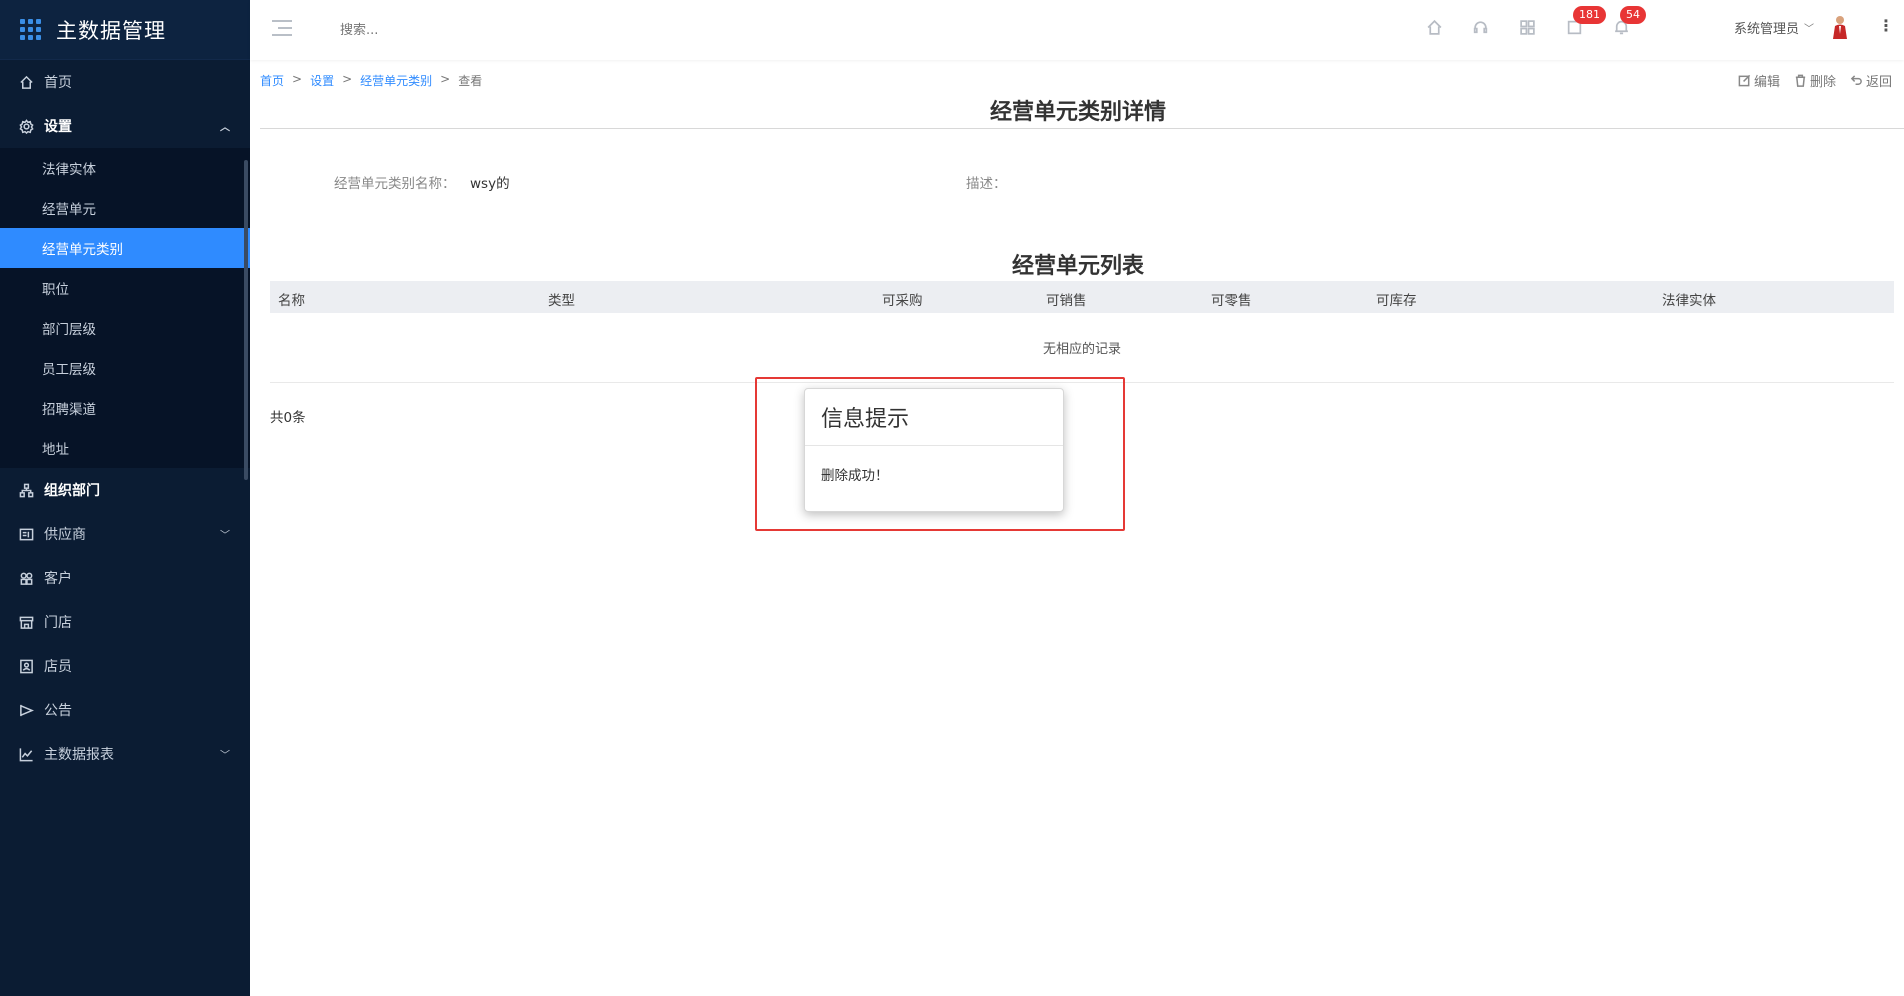 The image size is (1904, 996). Describe the element at coordinates (1878, 82) in the screenshot. I see `back-label: 返回` at that location.